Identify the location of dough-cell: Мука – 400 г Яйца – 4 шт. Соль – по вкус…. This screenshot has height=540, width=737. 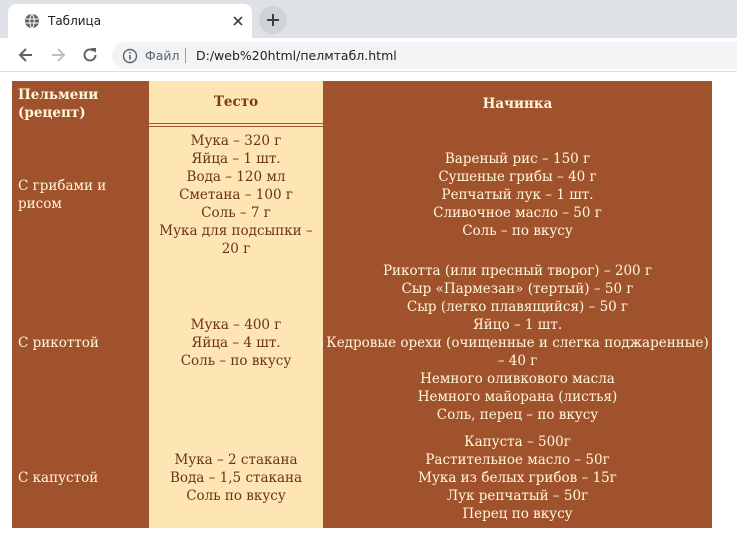
(236, 343).